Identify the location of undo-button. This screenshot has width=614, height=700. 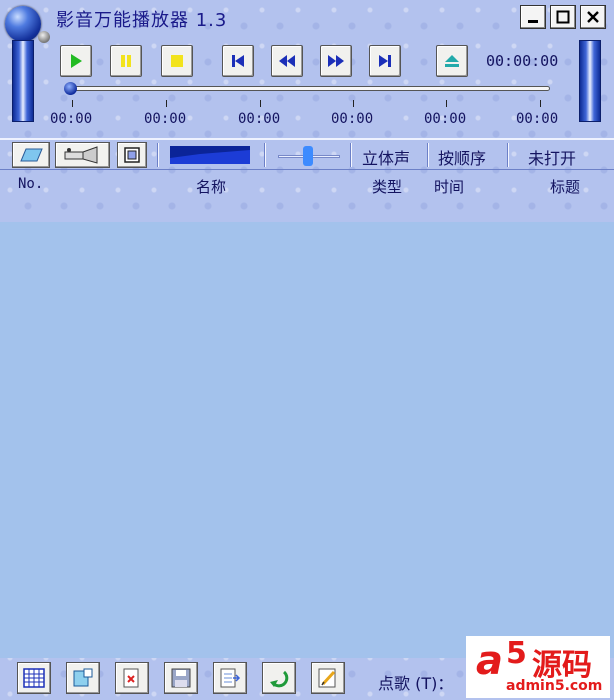
(279, 678).